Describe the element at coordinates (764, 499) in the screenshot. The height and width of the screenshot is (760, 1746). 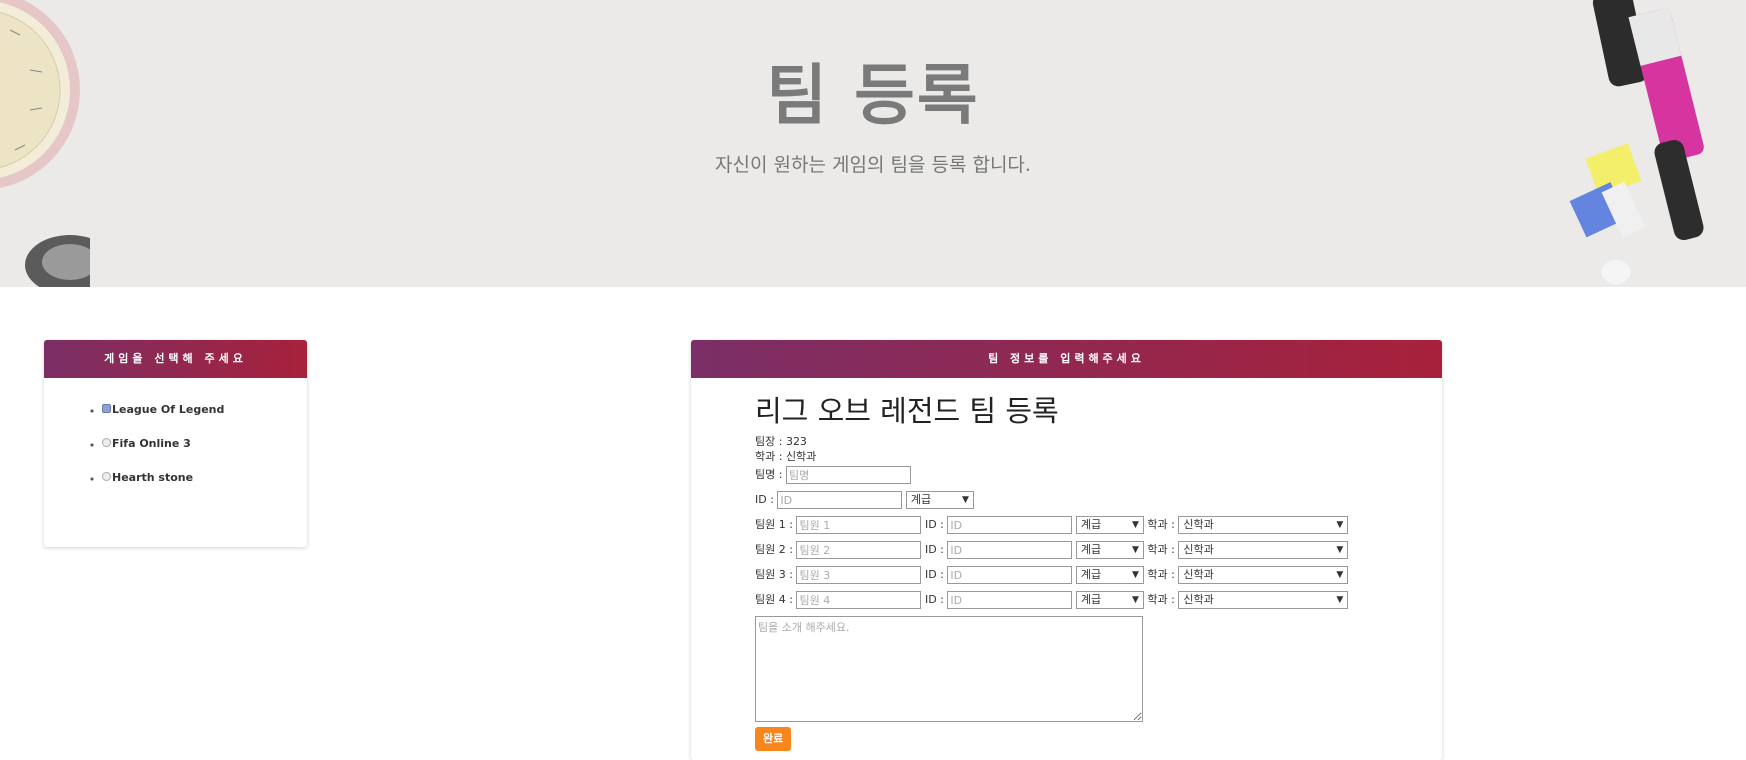
I see `leader-id-label: ID :` at that location.